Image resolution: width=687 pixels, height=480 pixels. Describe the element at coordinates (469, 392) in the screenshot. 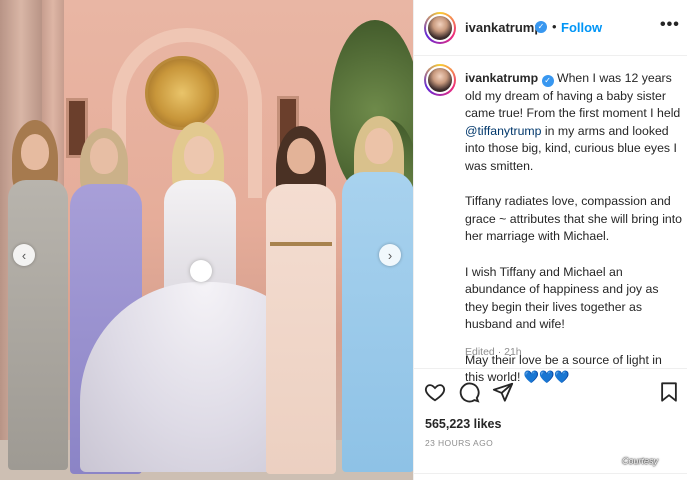

I see `comment-icon` at that location.